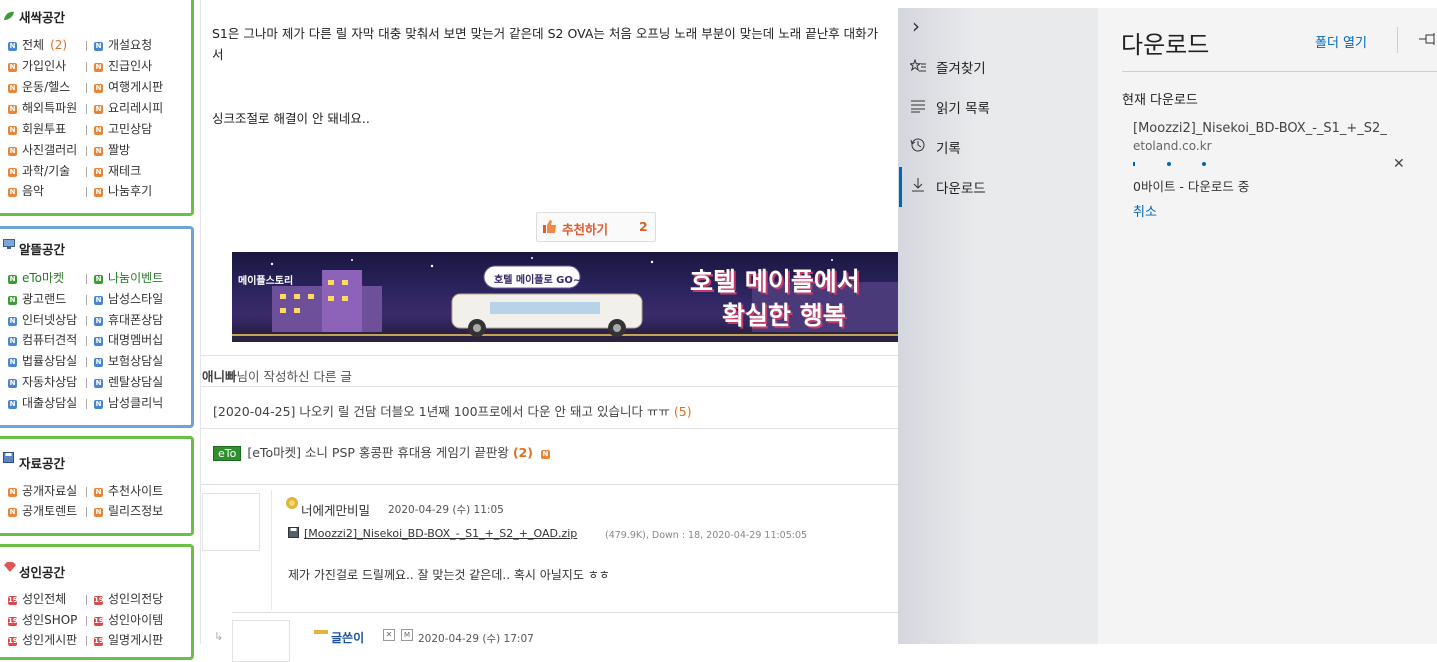  Describe the element at coordinates (1134, 164) in the screenshot. I see `progress-dot` at that location.